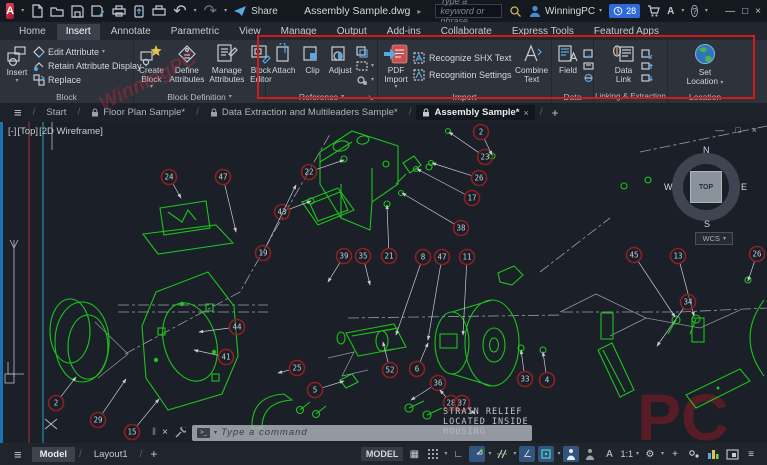  I want to click on frames-button: ▾, so click(365, 66).